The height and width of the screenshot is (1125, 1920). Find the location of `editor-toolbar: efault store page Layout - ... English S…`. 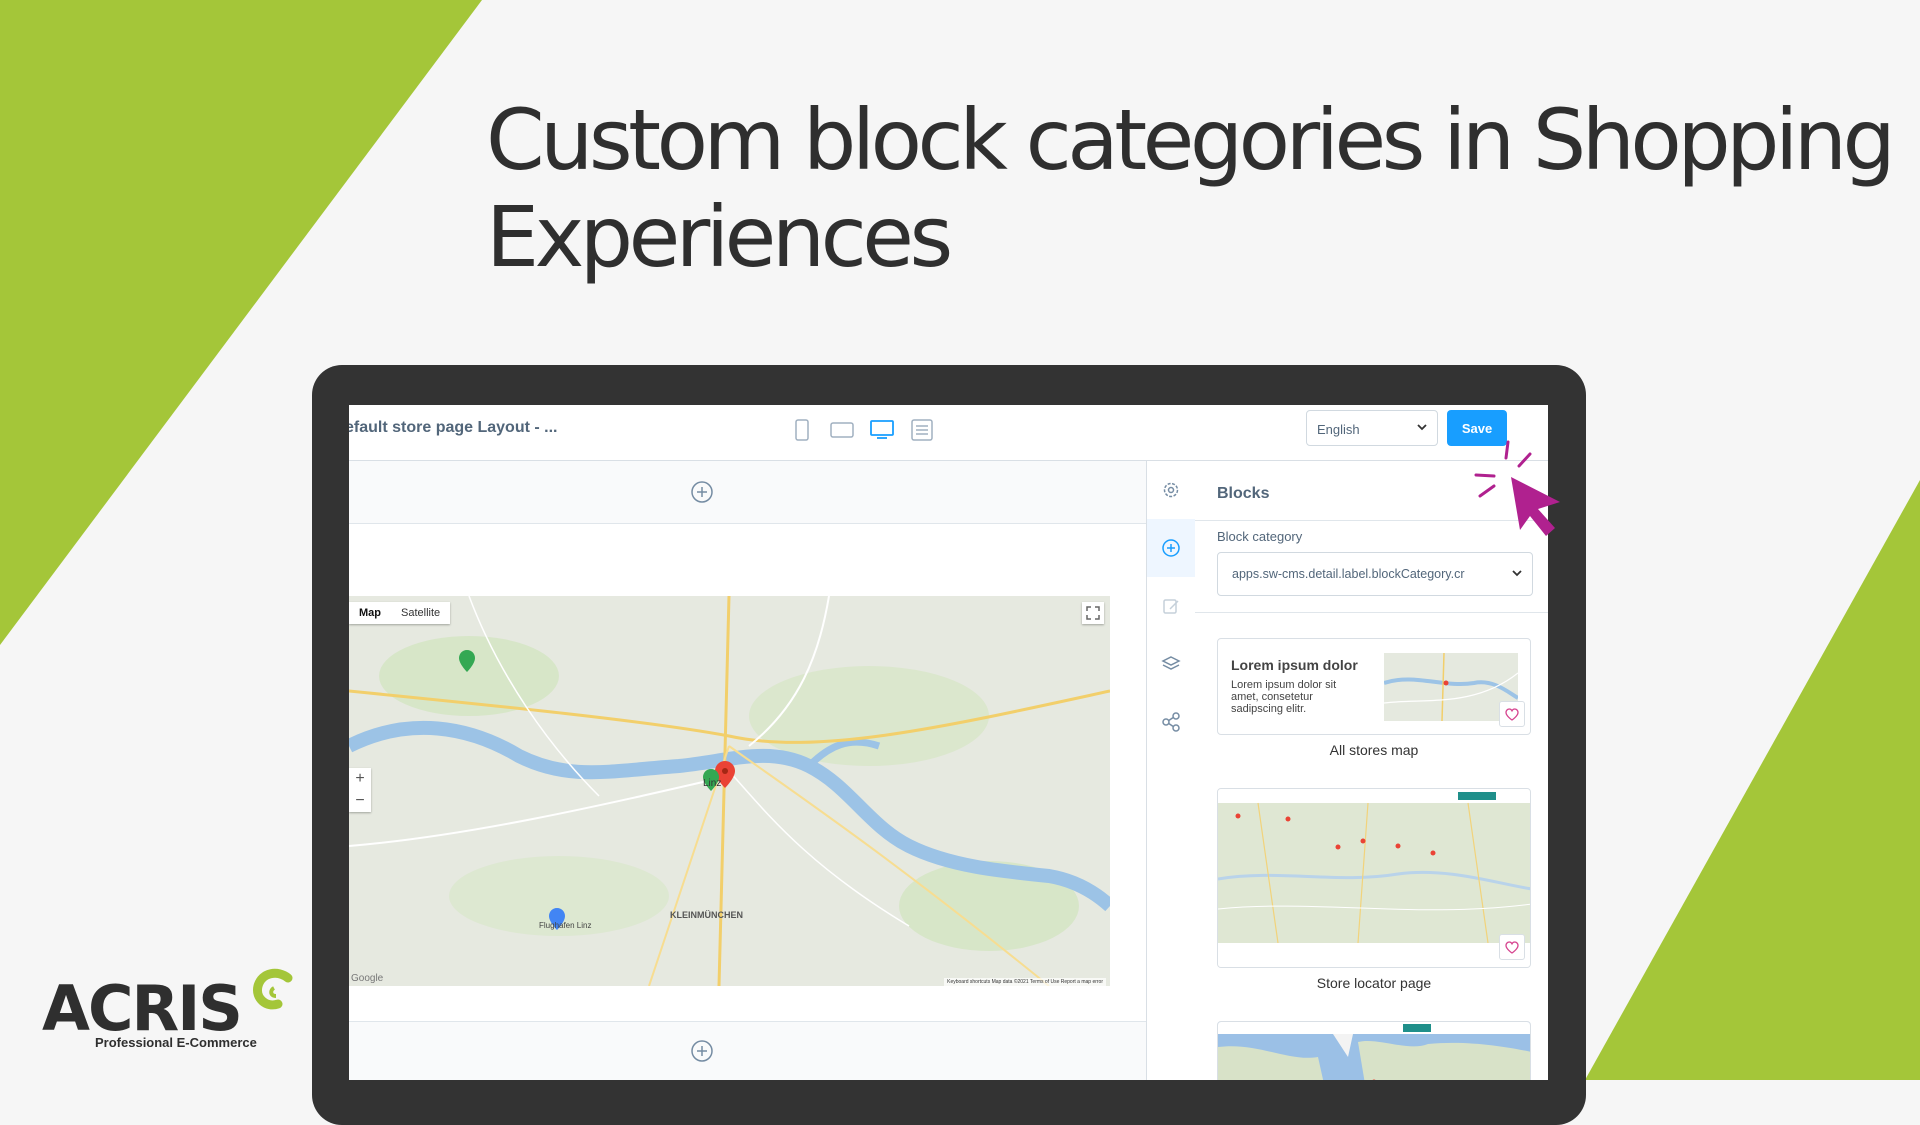

editor-toolbar: efault store page Layout - ... English S… is located at coordinates (948, 433).